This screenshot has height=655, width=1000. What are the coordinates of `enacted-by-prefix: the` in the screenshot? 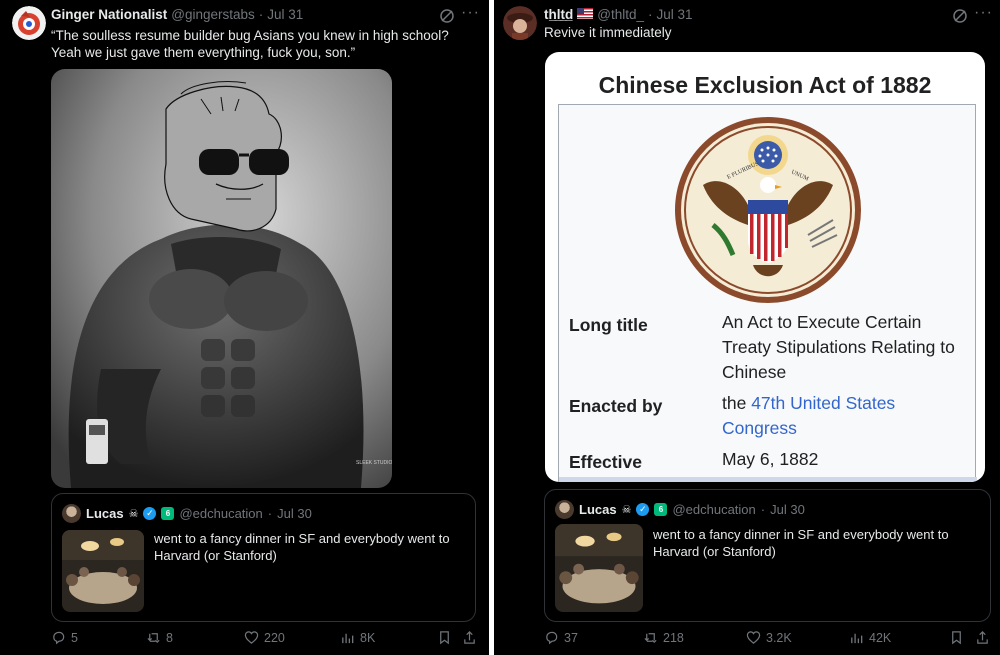 It's located at (737, 403).